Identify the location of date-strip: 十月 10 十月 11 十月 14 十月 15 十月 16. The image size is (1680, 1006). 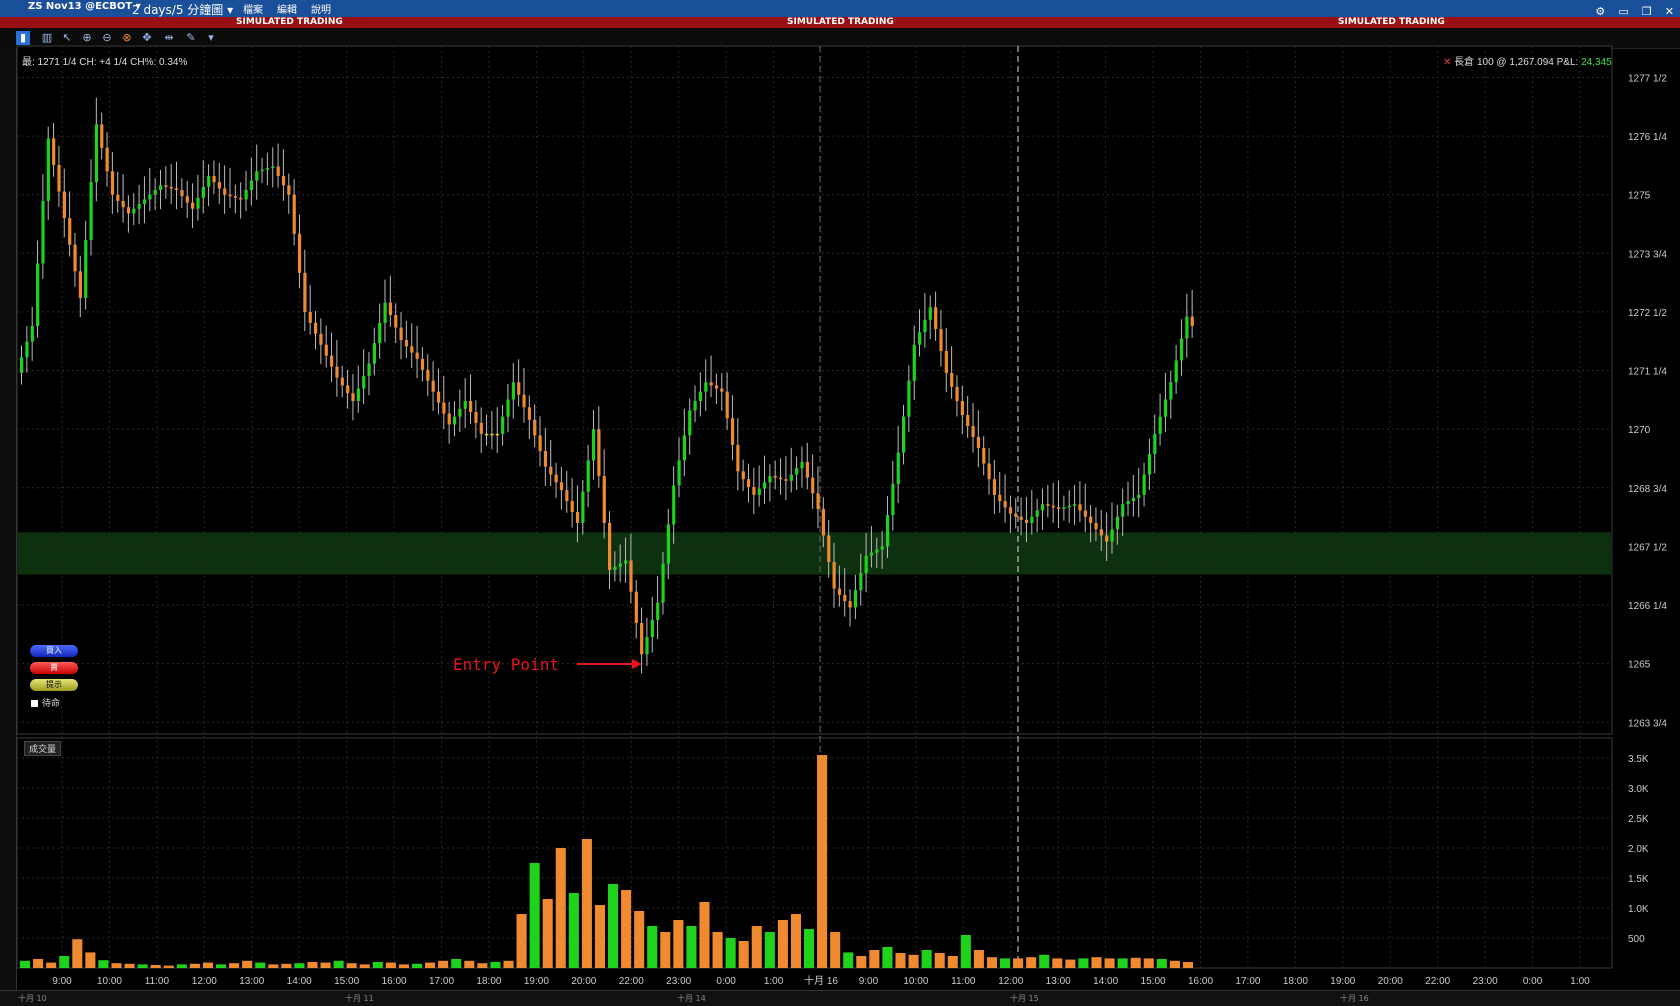
(840, 998).